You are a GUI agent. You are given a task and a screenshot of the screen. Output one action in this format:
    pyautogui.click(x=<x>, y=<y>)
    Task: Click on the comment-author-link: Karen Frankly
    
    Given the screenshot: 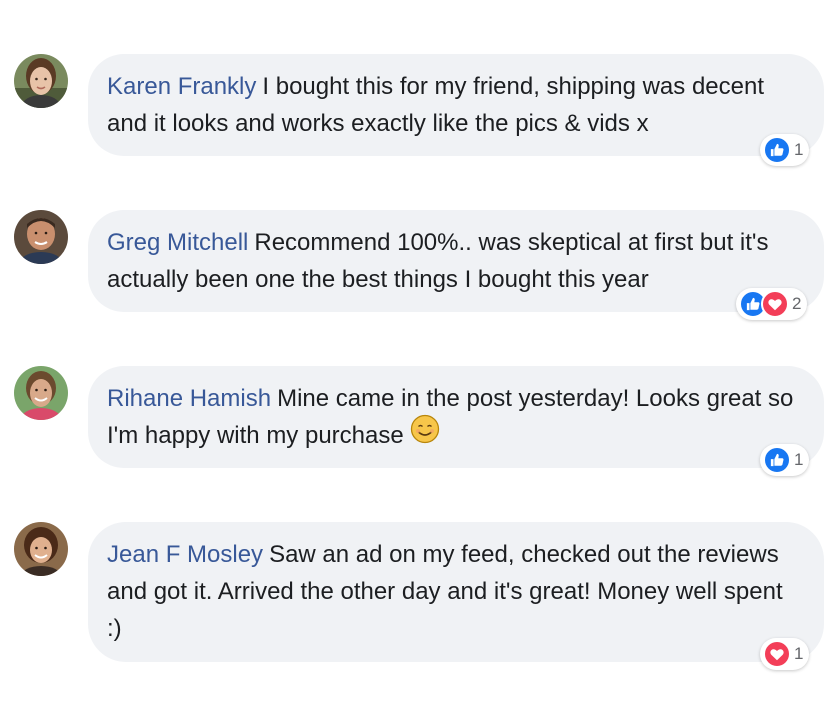 What is the action you would take?
    pyautogui.click(x=181, y=86)
    